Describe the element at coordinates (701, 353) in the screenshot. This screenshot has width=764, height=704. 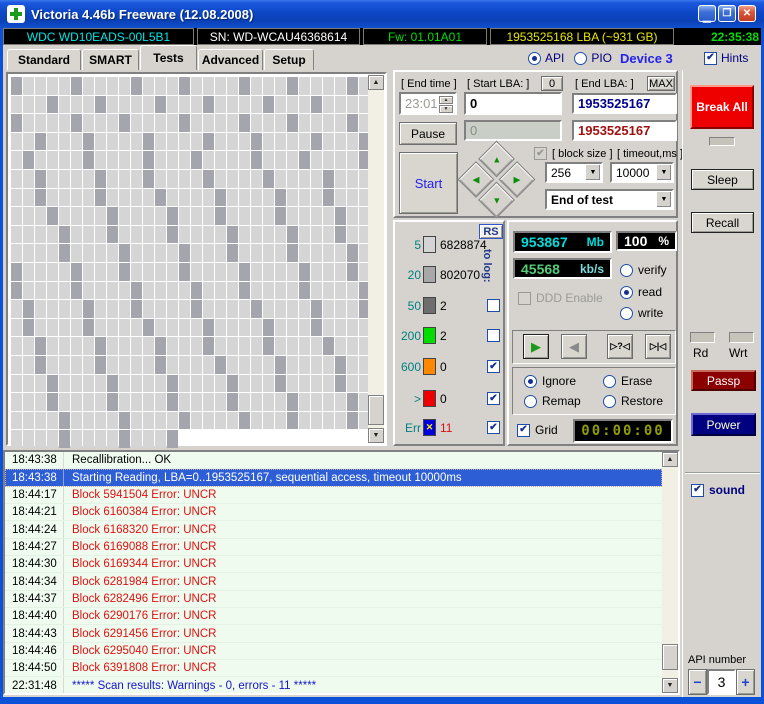
I see `rd-label: Rd` at that location.